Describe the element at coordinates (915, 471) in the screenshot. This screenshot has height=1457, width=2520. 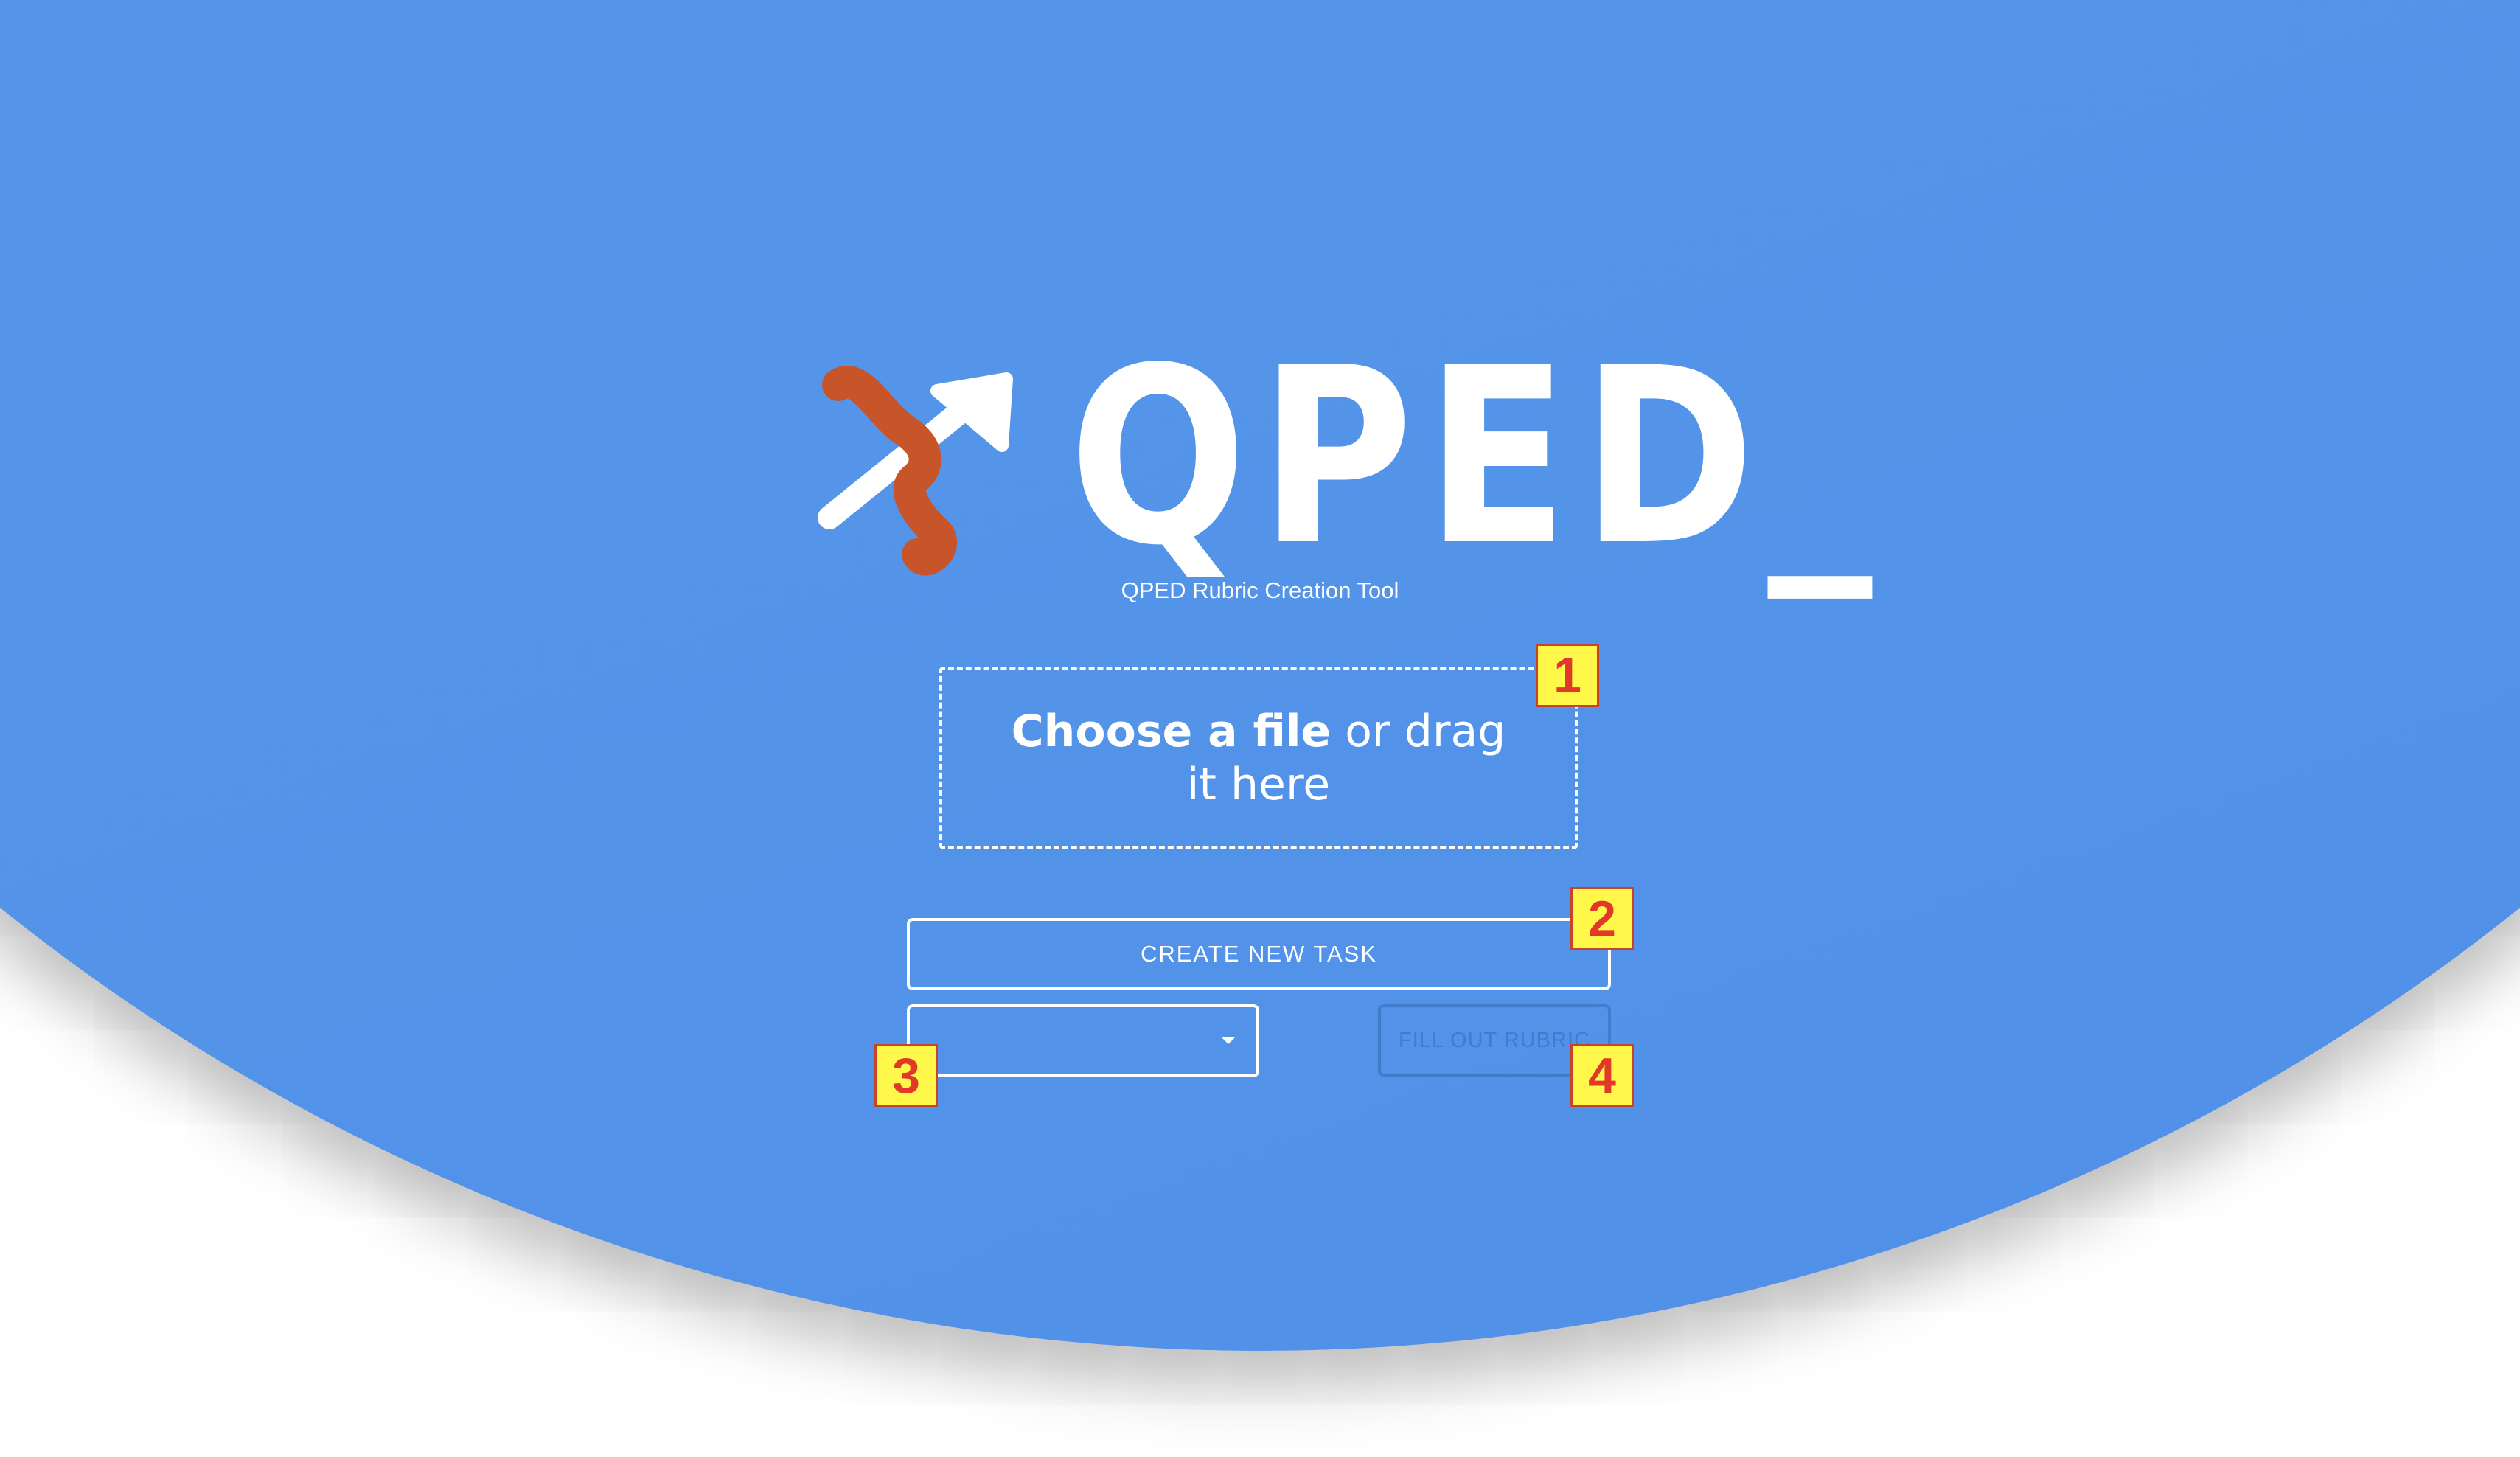
I see `qped-logo-icon` at that location.